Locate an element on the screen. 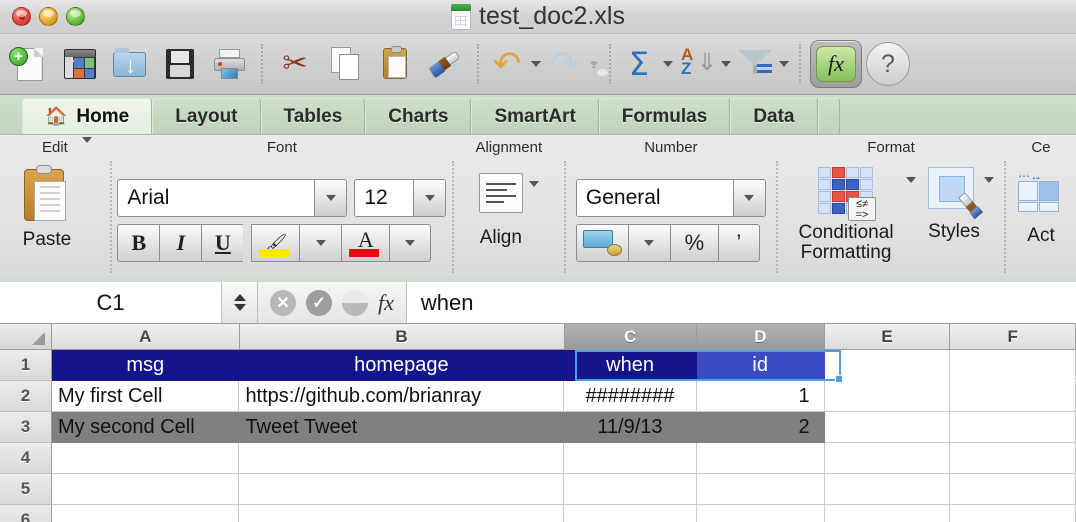 The width and height of the screenshot is (1076, 522). tab-overflow is located at coordinates (828, 116).